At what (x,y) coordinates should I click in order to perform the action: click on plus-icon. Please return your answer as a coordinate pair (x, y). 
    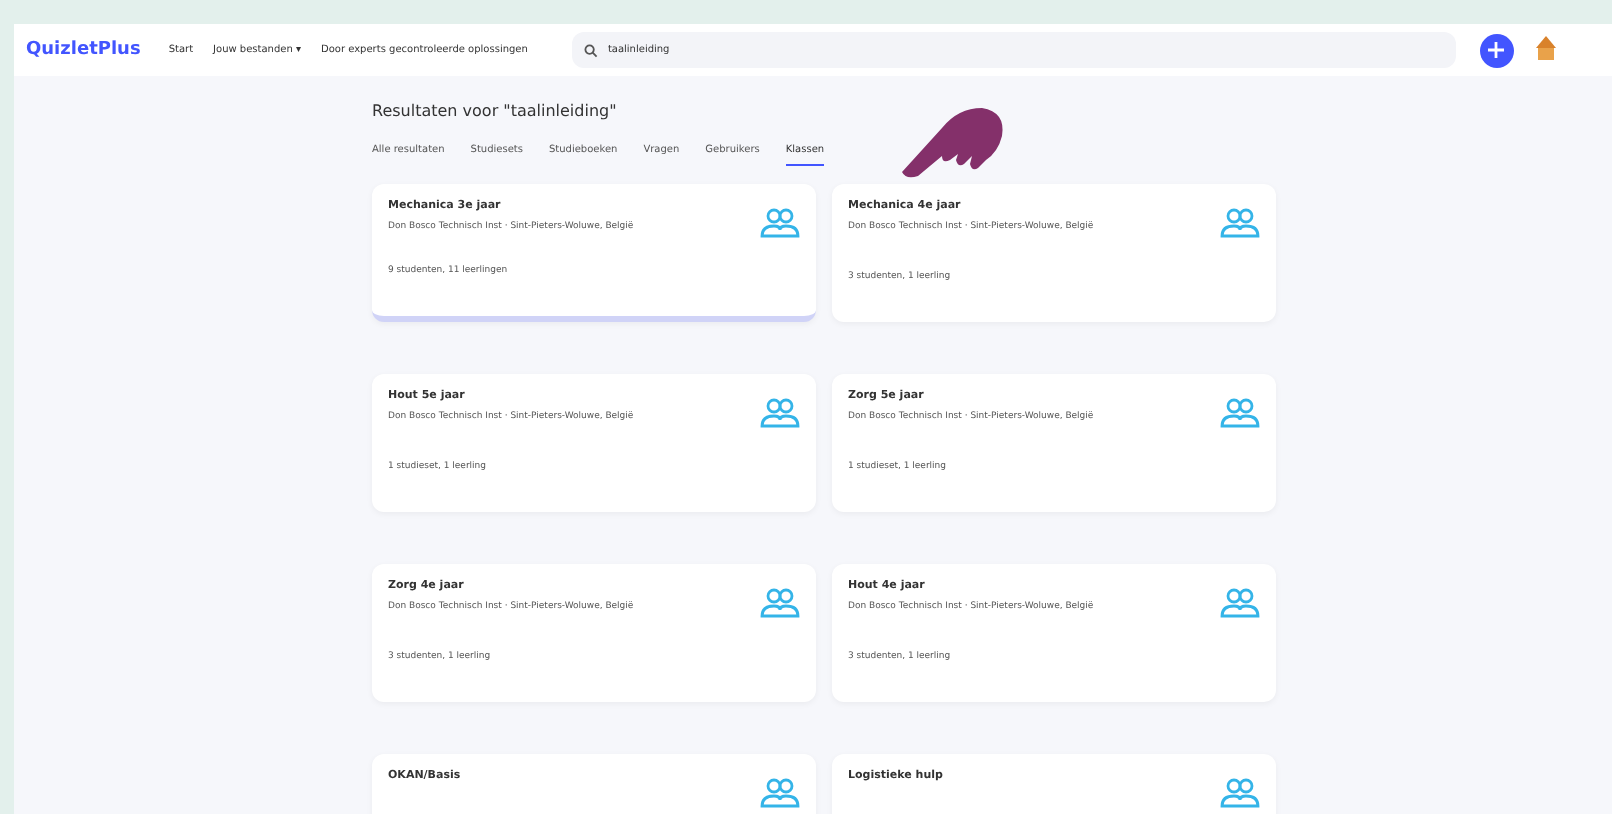
    Looking at the image, I should click on (1496, 50).